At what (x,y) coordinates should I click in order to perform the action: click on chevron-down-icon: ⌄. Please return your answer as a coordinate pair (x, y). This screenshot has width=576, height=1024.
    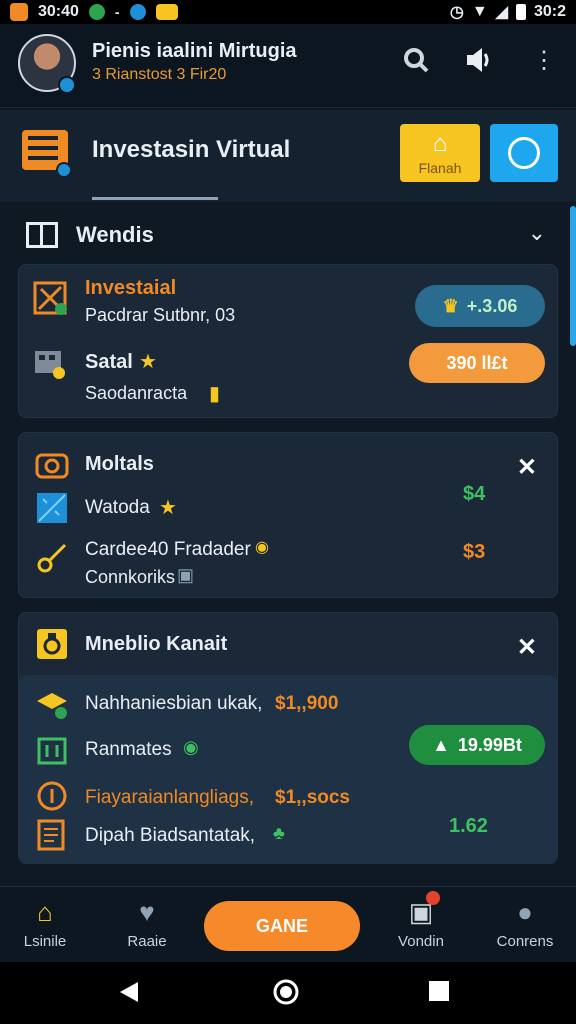
    Looking at the image, I should click on (537, 233).